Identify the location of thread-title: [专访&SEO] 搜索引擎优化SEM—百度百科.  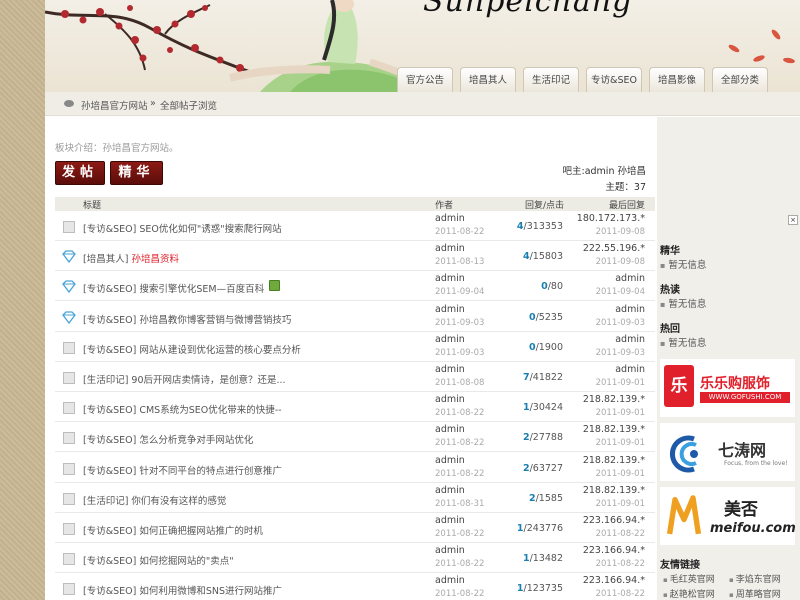
(173, 288).